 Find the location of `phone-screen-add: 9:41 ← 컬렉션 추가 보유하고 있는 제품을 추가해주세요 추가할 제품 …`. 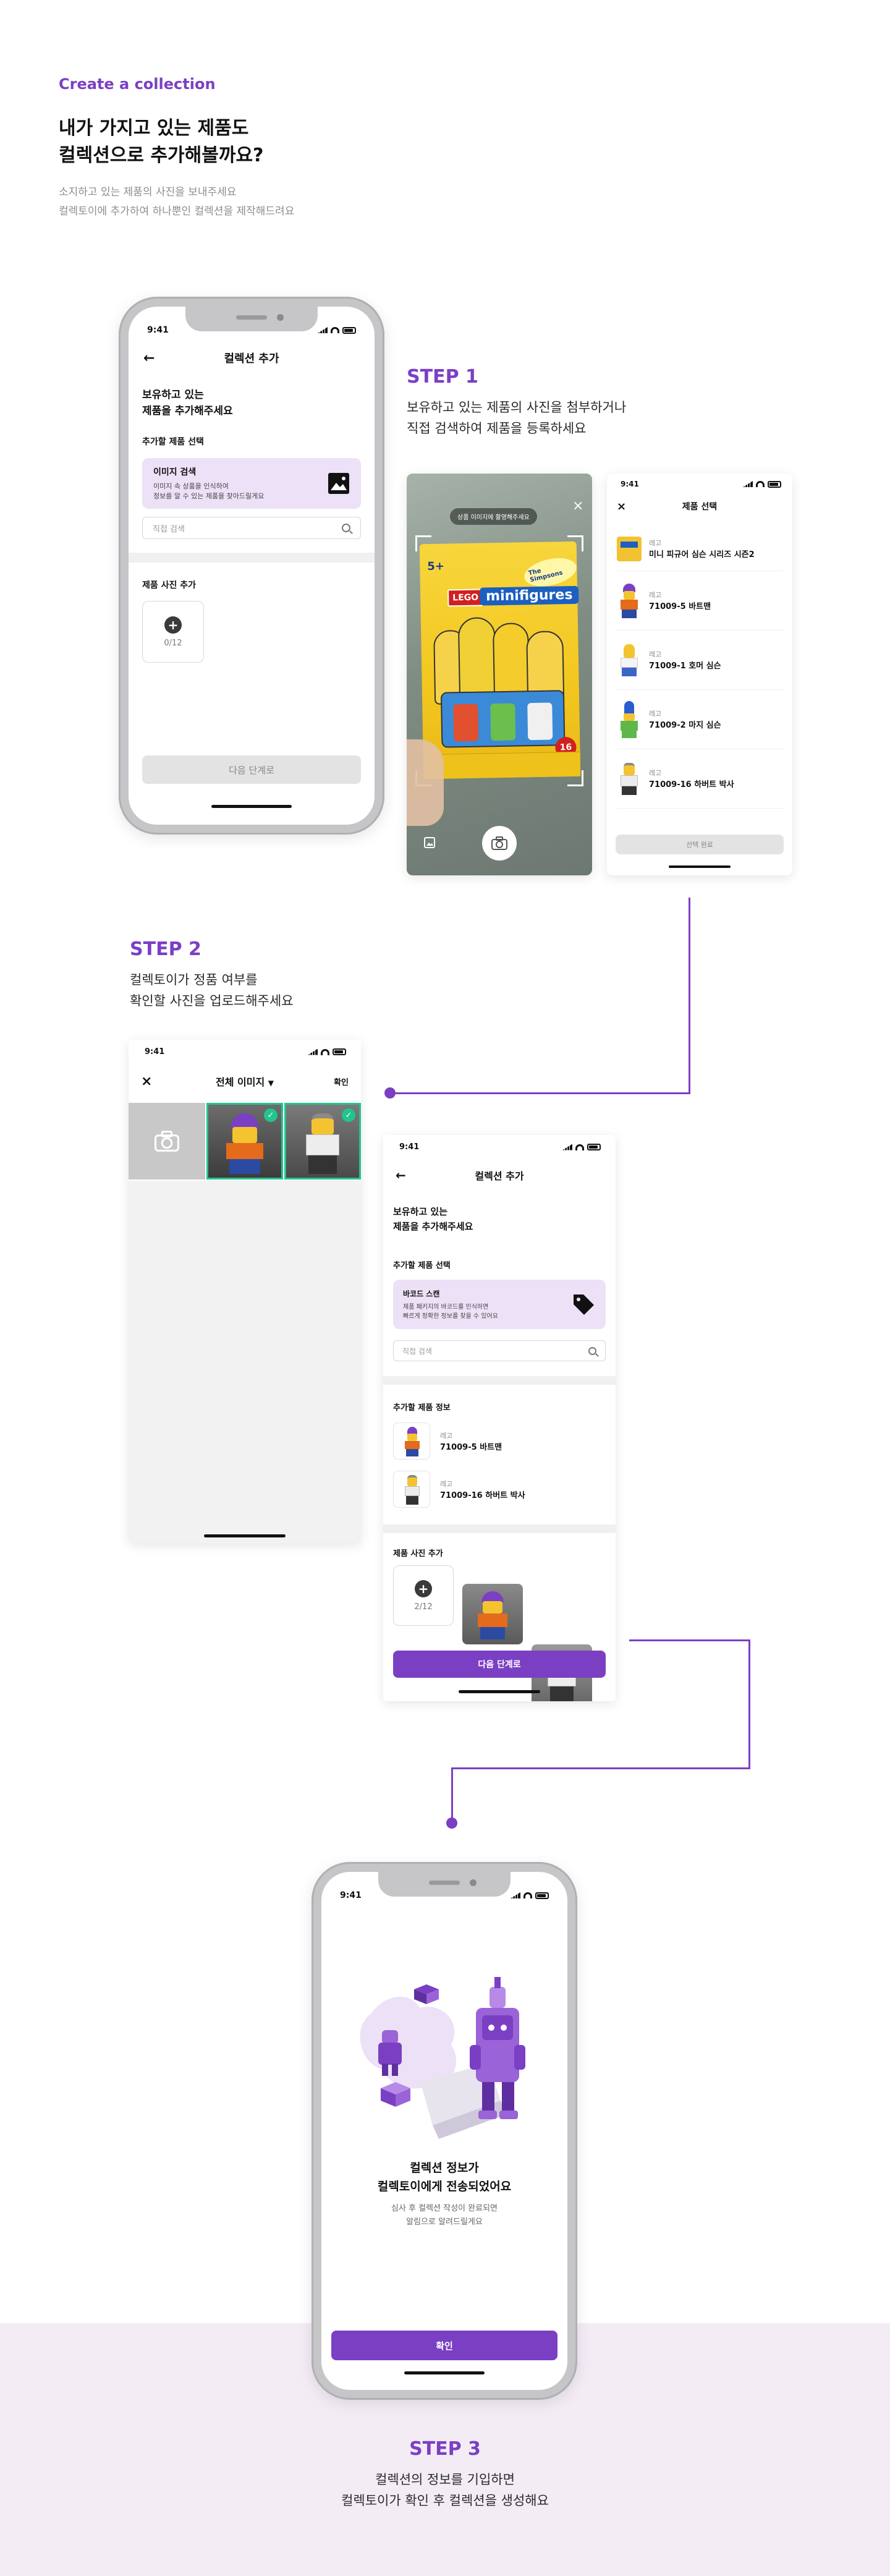

phone-screen-add: 9:41 ← 컬렉션 추가 보유하고 있는 제품을 추가해주세요 추가할 제품 … is located at coordinates (252, 566).